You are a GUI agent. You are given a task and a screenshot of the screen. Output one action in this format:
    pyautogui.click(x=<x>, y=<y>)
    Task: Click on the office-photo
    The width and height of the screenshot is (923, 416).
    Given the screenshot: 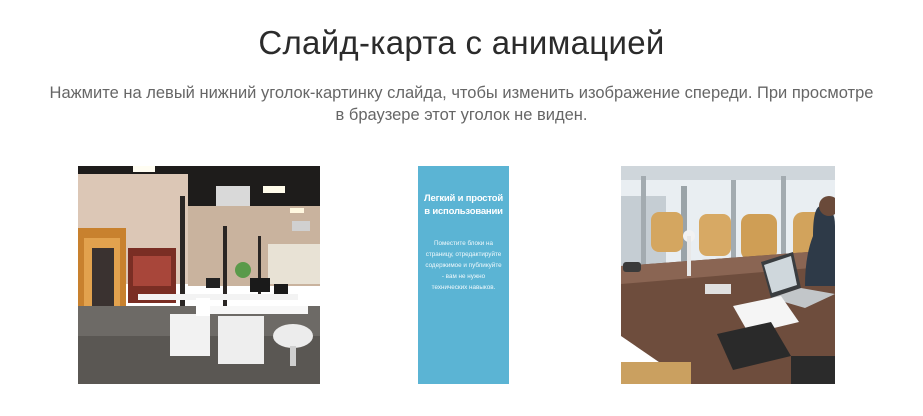 What is the action you would take?
    pyautogui.click(x=199, y=275)
    